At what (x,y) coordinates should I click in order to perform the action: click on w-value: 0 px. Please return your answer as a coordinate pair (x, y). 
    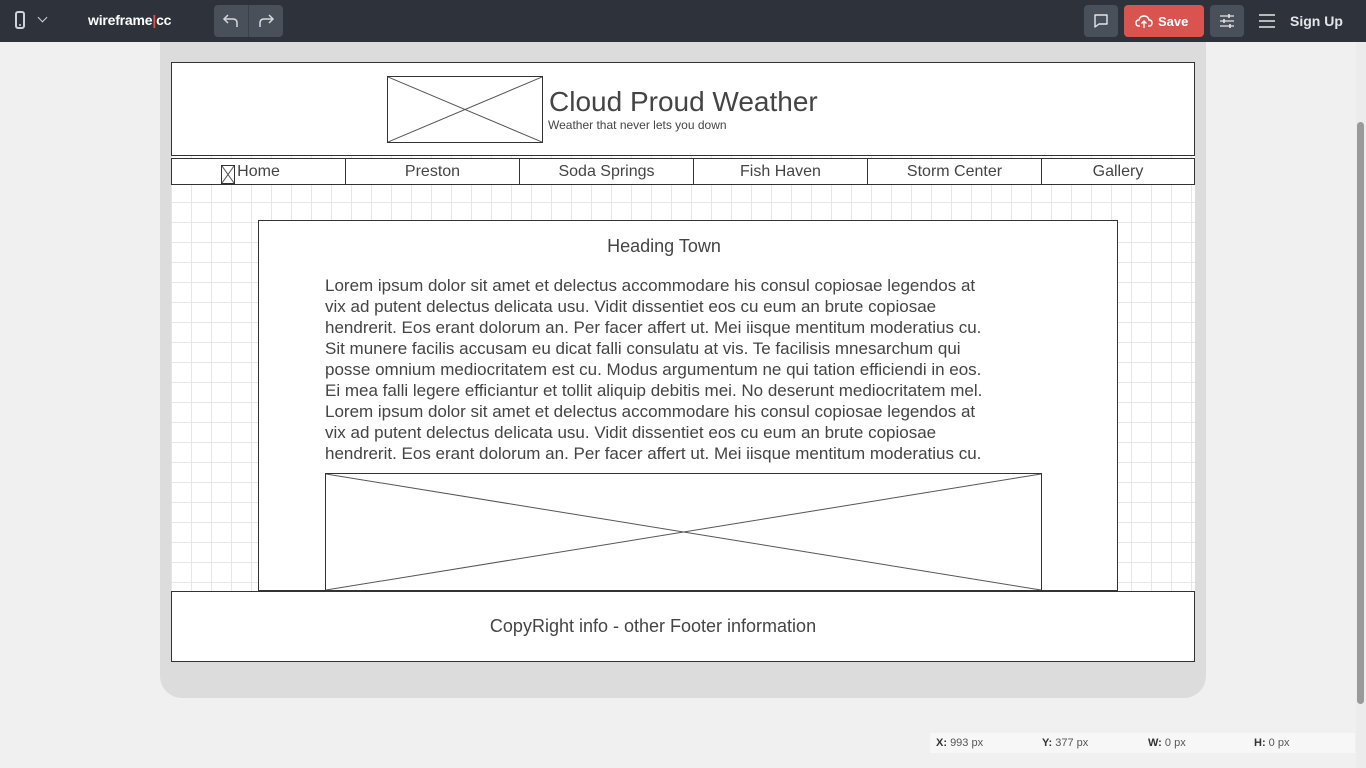
    Looking at the image, I should click on (1175, 743).